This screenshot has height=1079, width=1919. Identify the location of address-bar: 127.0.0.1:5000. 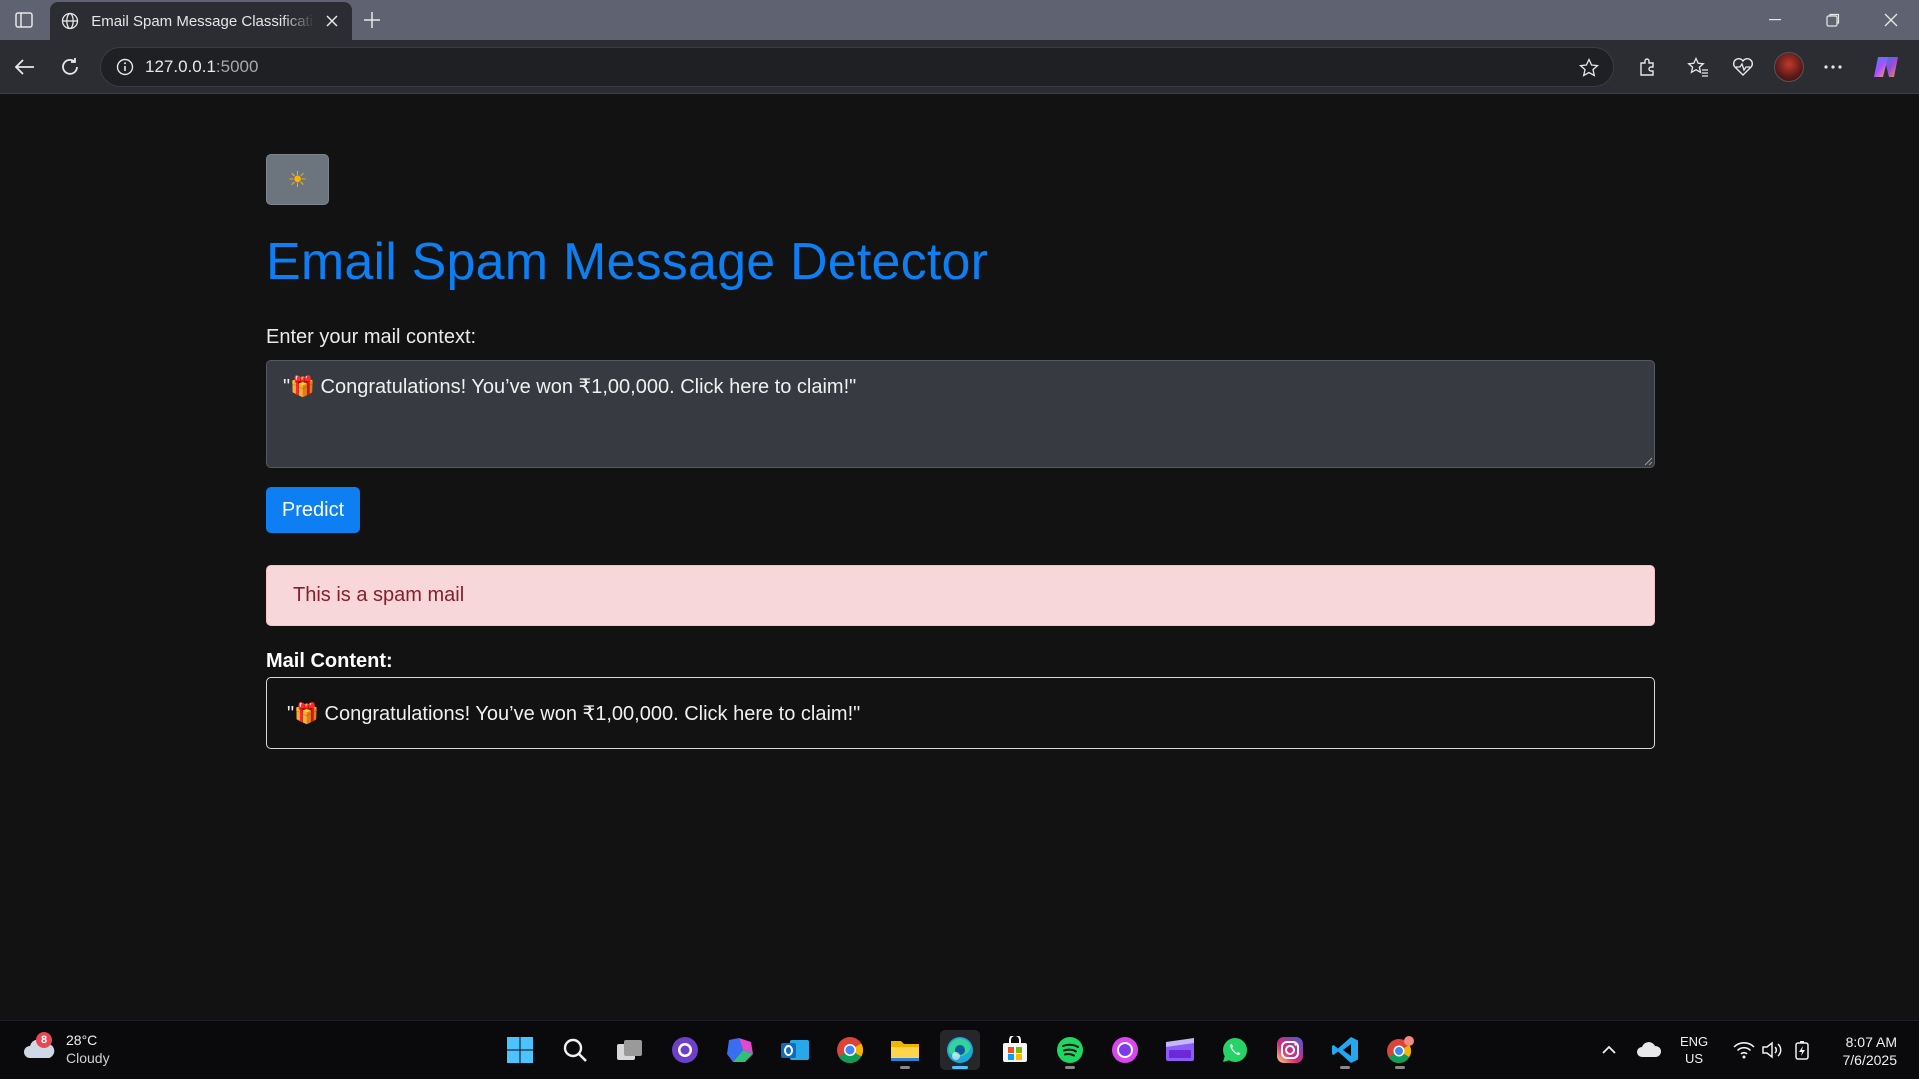
(857, 67).